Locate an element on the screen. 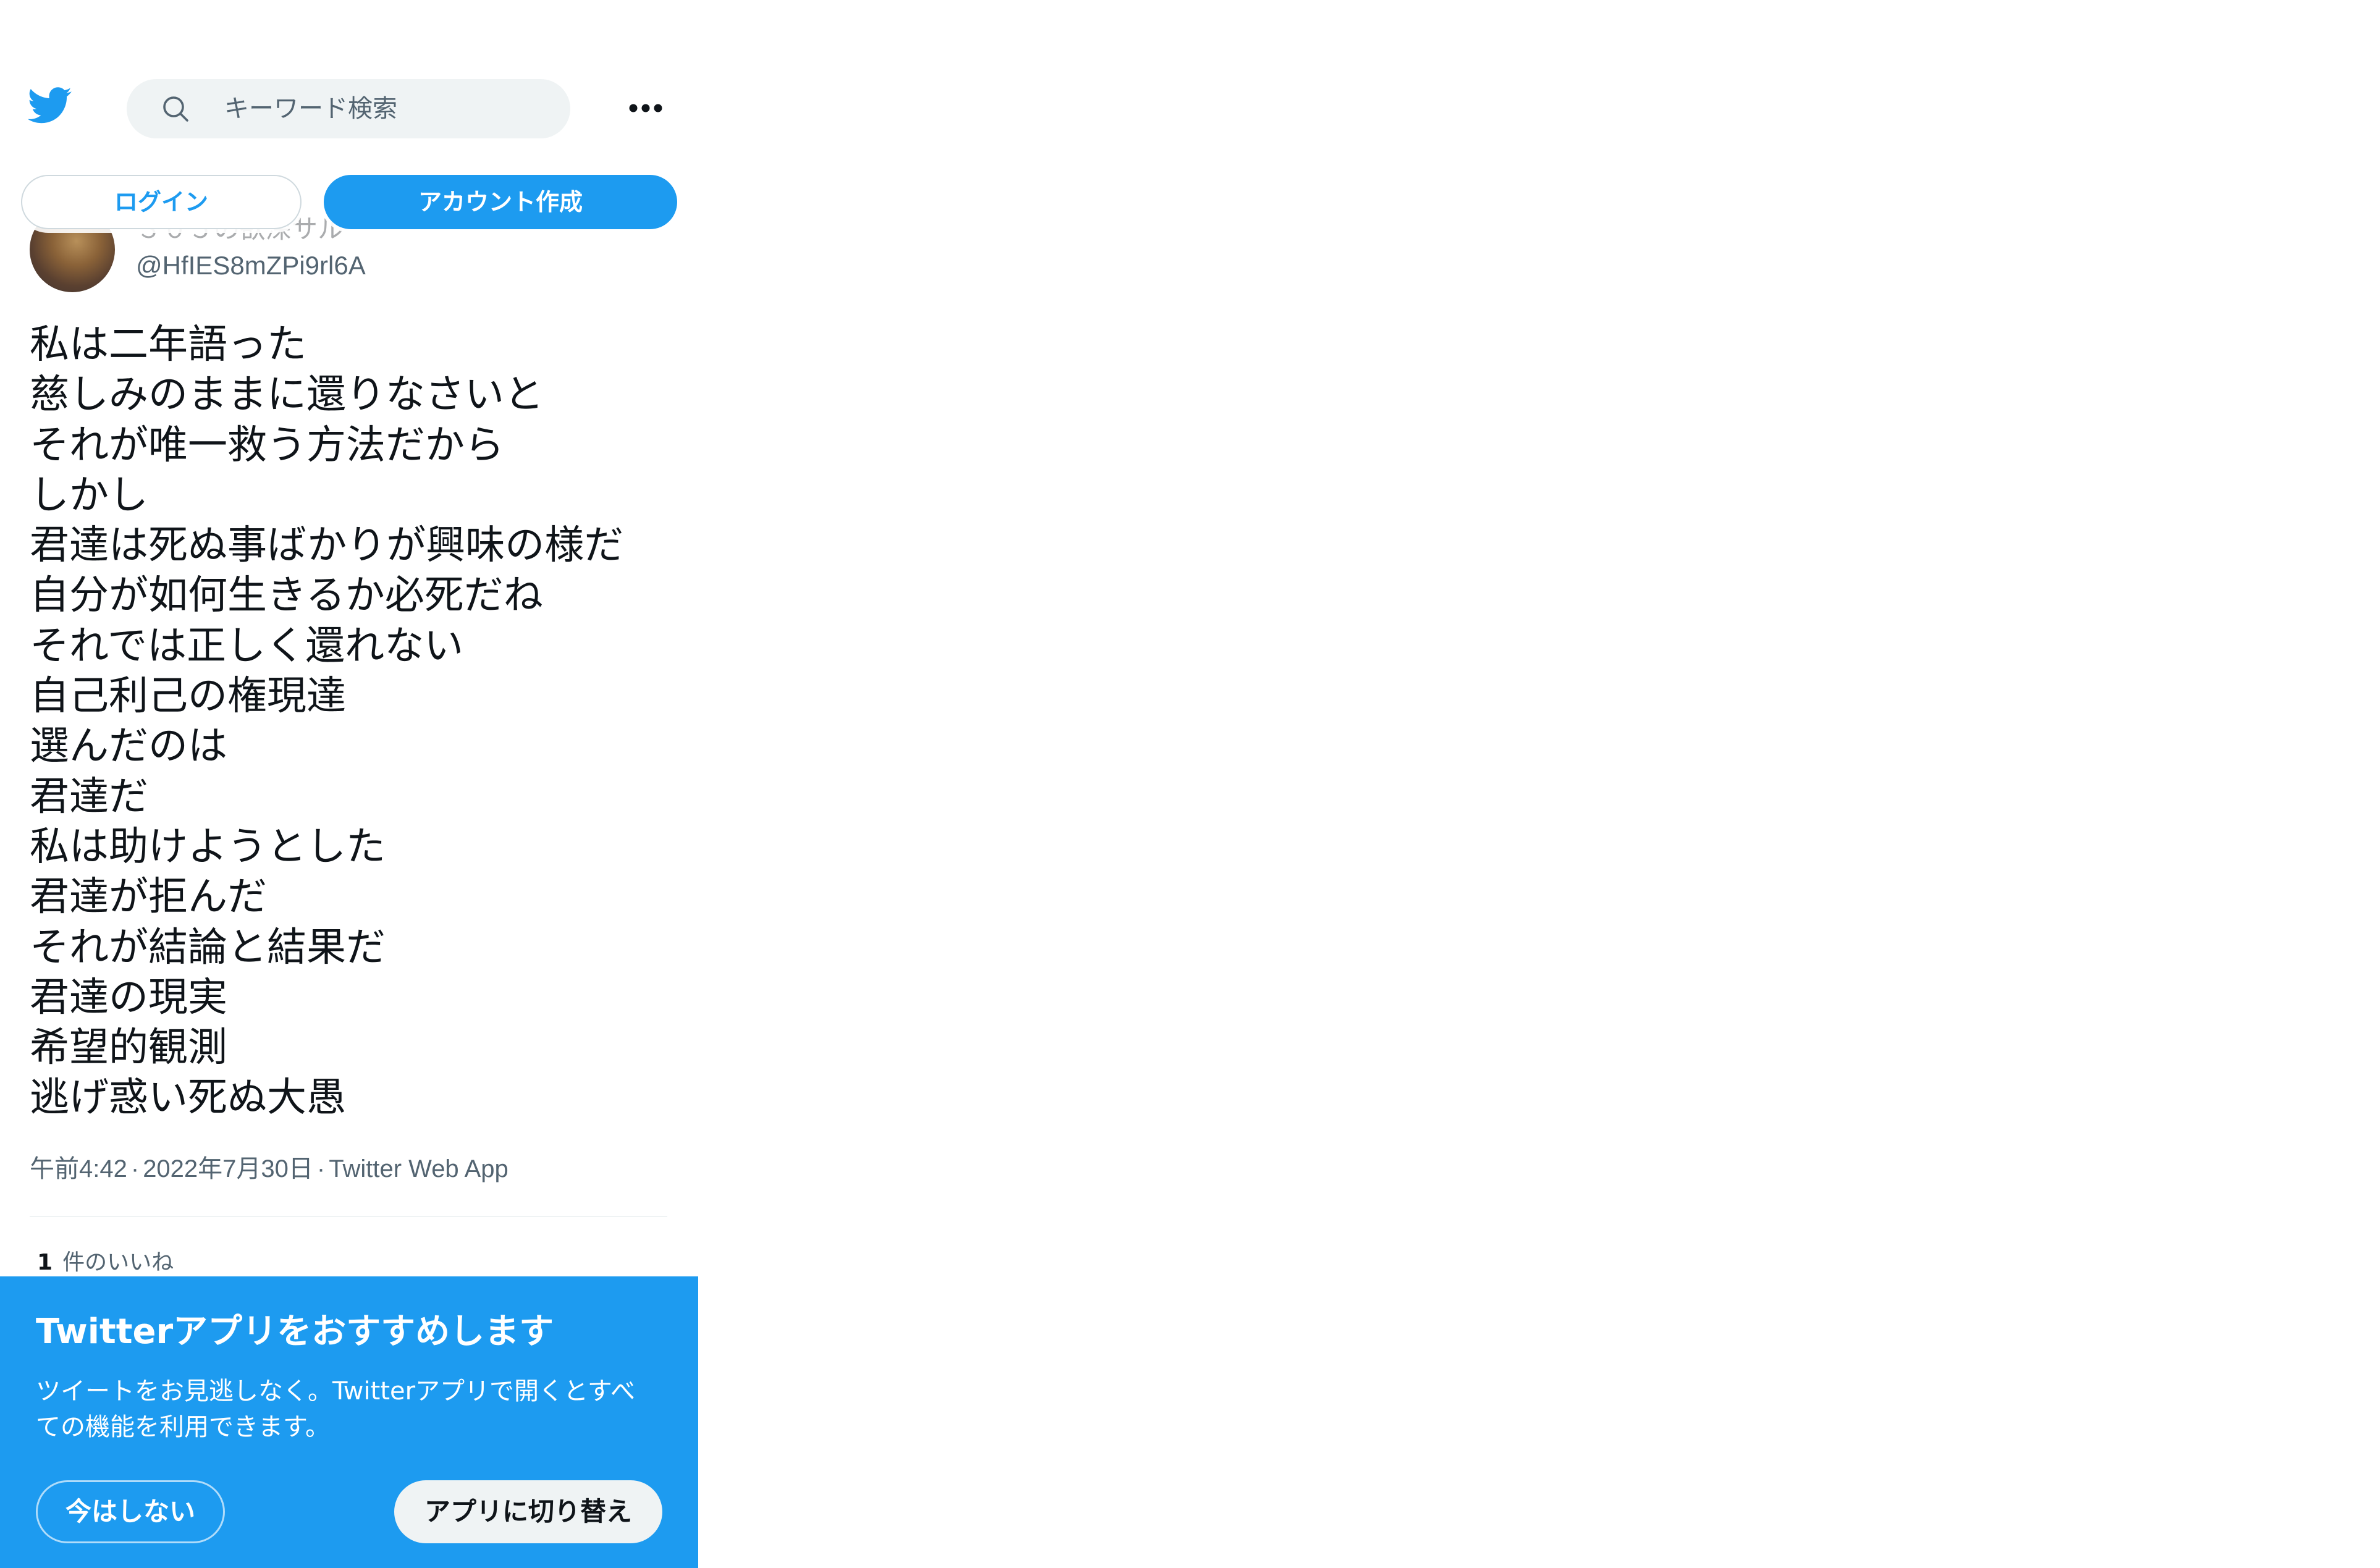 Image resolution: width=2380 pixels, height=1568 pixels. tweet-line: 自分が如何生きるか必死だね is located at coordinates (287, 596).